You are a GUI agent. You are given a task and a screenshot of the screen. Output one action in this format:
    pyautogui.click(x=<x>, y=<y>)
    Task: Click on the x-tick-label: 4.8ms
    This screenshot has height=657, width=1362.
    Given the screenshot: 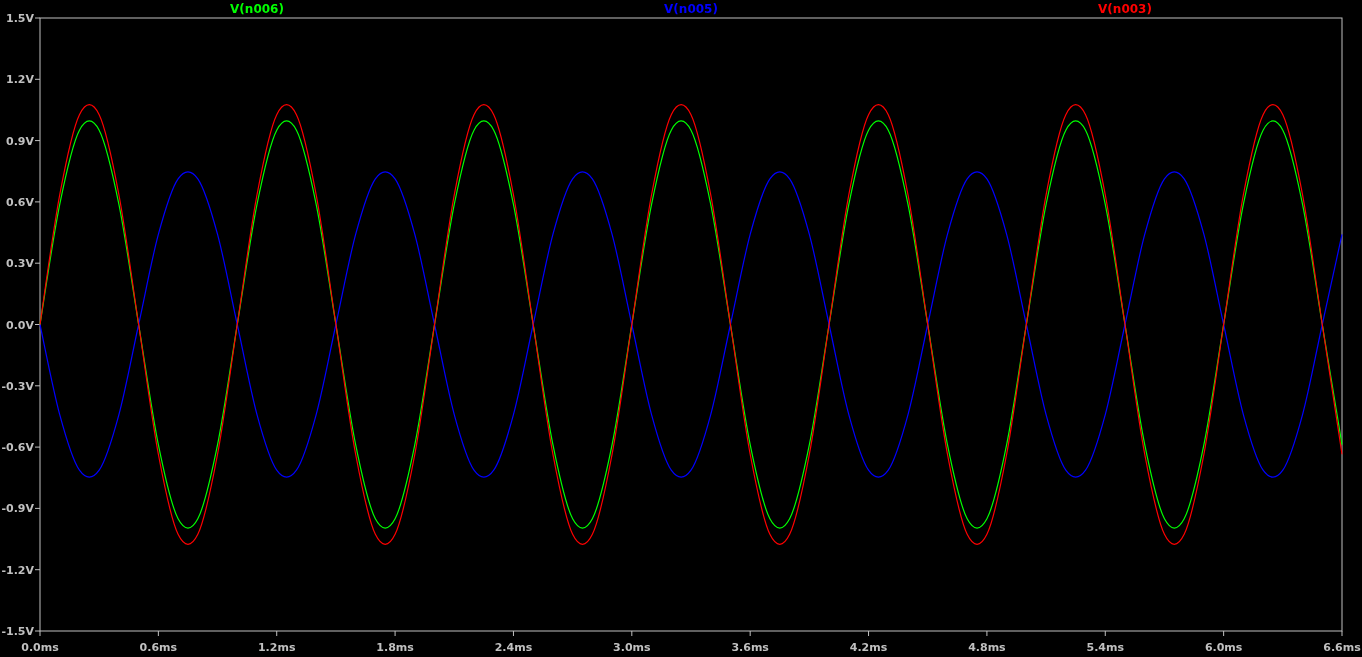 What is the action you would take?
    pyautogui.click(x=987, y=647)
    